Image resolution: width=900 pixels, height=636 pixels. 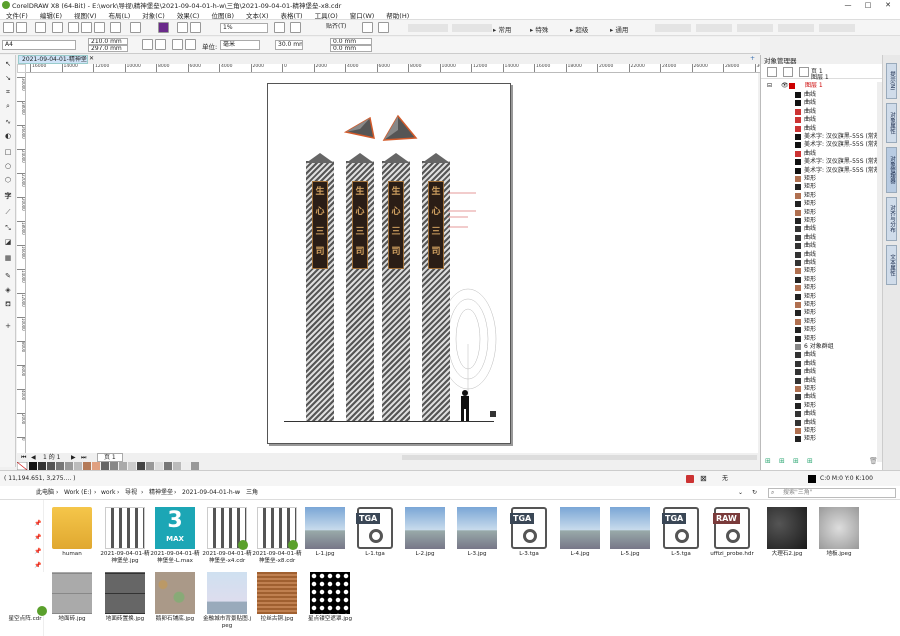 I want to click on file-item: 鹅卵石铺底.jpg, so click(x=175, y=597).